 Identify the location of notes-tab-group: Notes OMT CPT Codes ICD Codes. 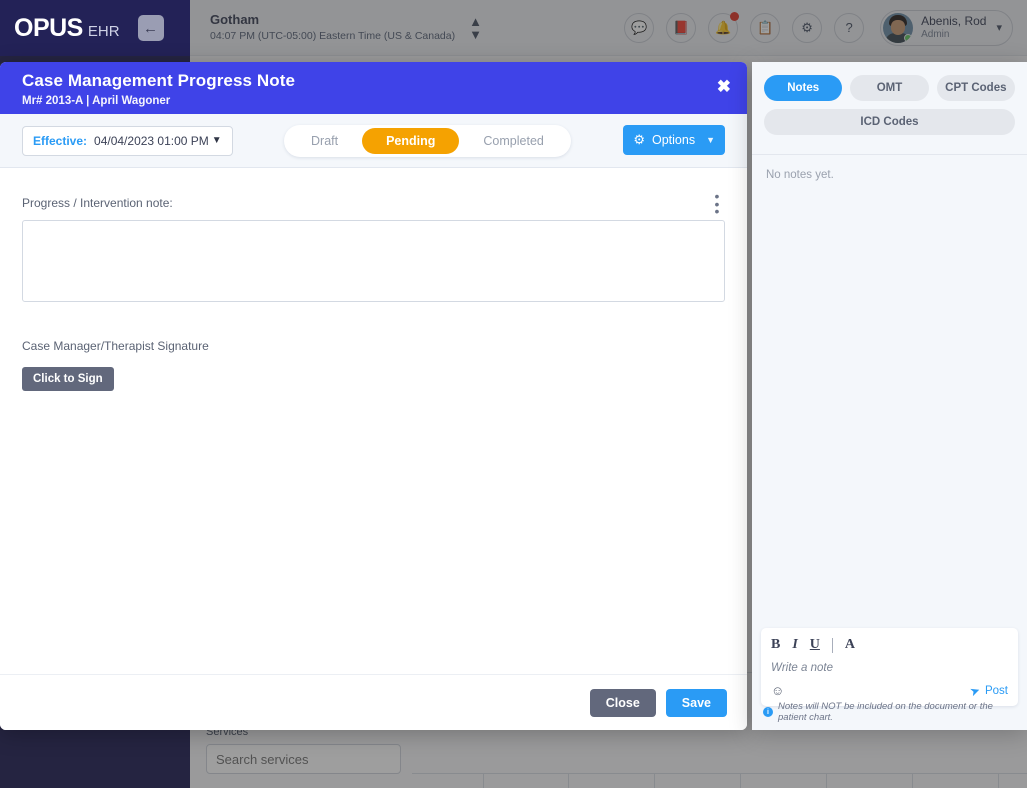
(889, 108).